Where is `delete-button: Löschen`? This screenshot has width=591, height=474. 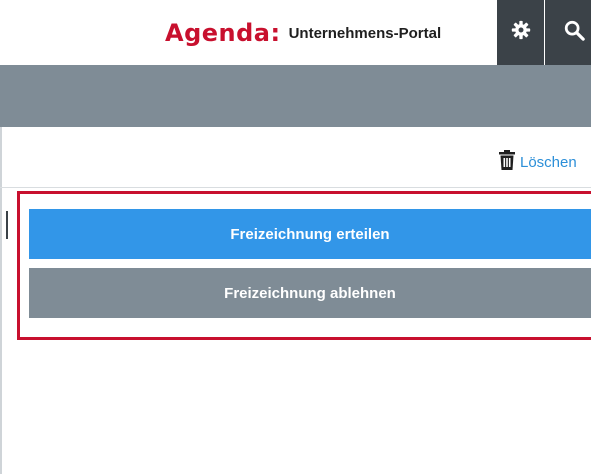
delete-button: Löschen is located at coordinates (537, 162).